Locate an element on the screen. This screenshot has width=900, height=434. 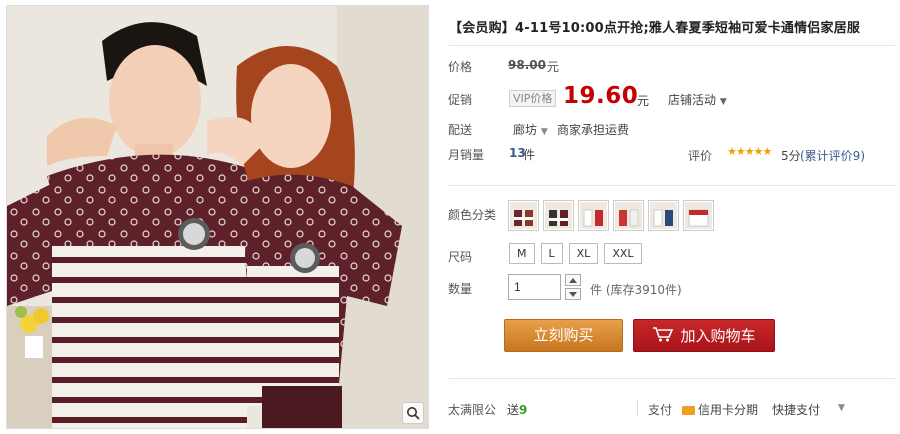
size-option-list: M L XL XXL is located at coordinates (575, 253).